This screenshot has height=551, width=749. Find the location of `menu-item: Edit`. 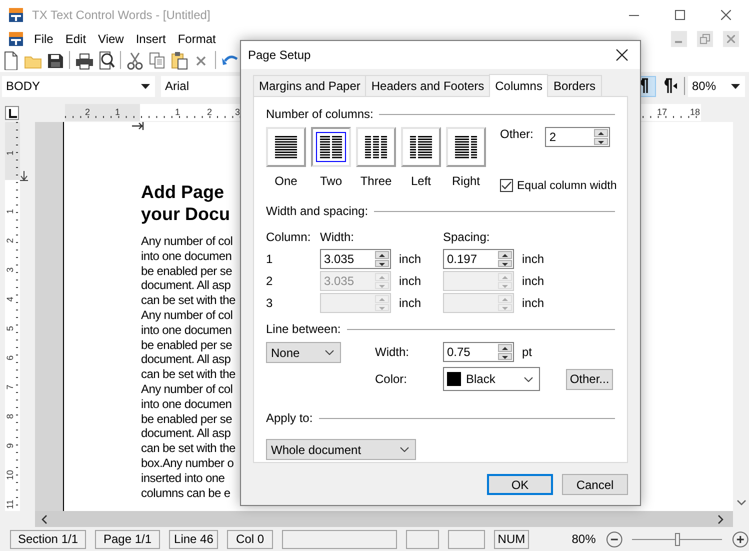

menu-item: Edit is located at coordinates (75, 39).